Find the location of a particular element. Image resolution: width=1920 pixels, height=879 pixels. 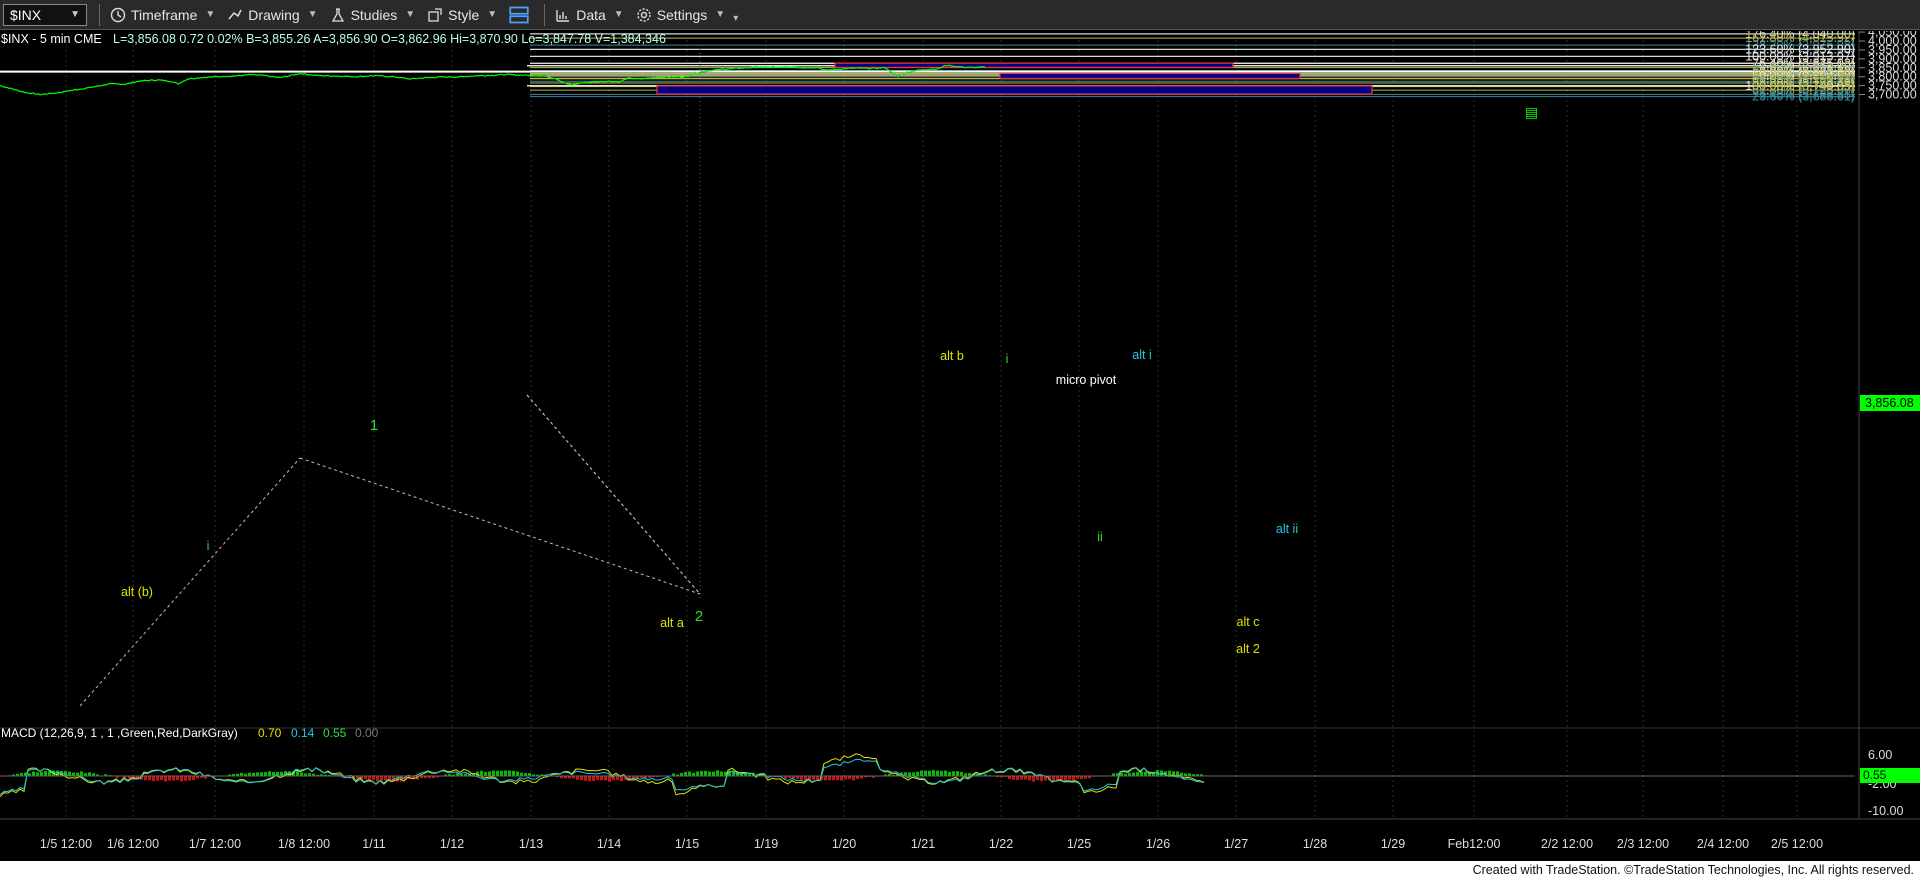

data-button: Data ▼ is located at coordinates (589, 15).